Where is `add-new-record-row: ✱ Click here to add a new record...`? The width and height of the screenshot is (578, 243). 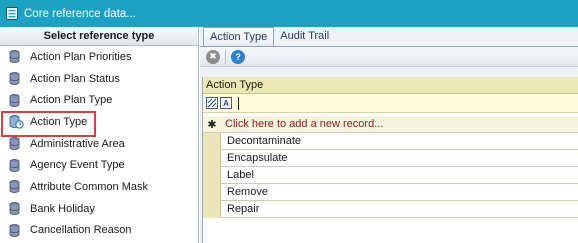 add-new-record-row: ✱ Click here to add a new record... is located at coordinates (390, 124).